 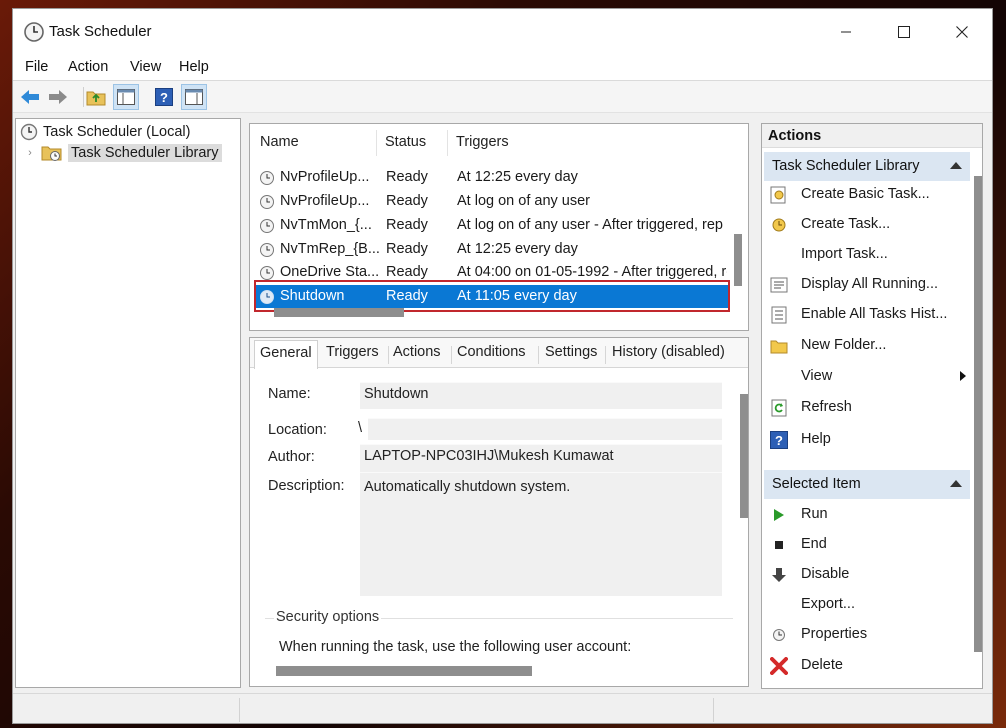 What do you see at coordinates (541, 534) in the screenshot?
I see `description-field: Automatically shutdown system.` at bounding box center [541, 534].